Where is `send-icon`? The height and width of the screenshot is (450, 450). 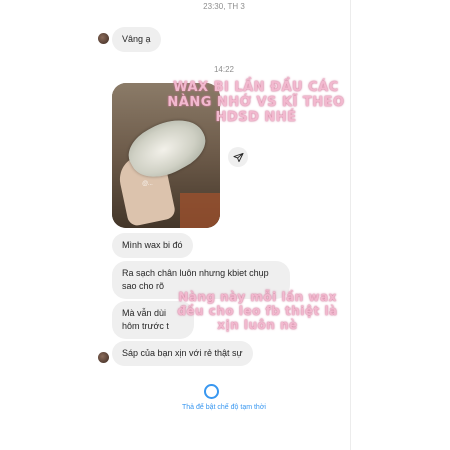
send-icon is located at coordinates (238, 157).